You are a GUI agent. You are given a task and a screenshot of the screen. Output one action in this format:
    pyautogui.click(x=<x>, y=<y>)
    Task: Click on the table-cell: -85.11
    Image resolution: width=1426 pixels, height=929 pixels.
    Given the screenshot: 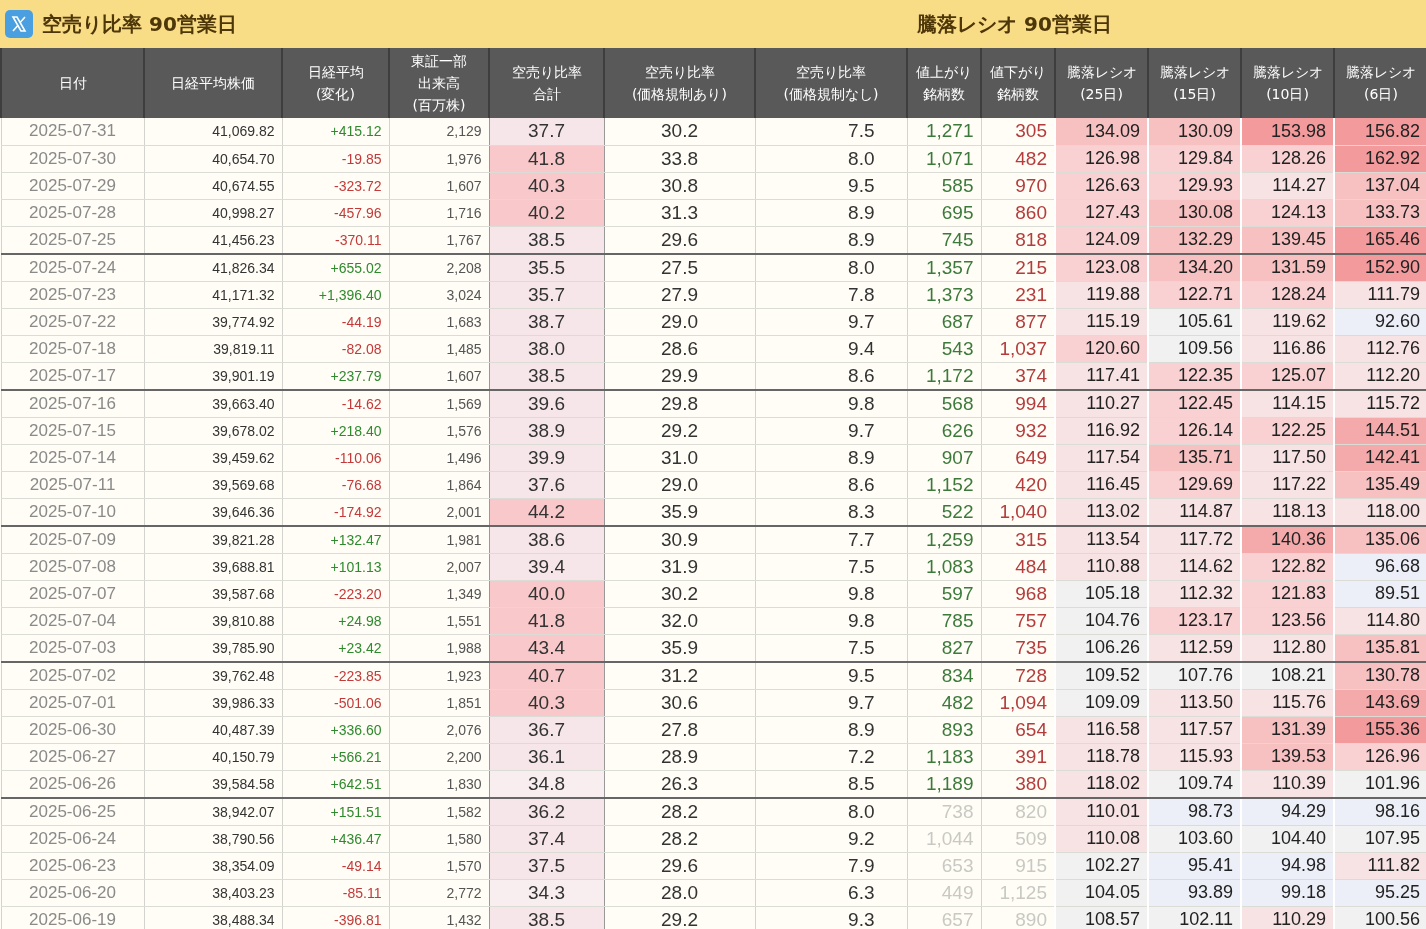 What is the action you would take?
    pyautogui.click(x=335, y=892)
    